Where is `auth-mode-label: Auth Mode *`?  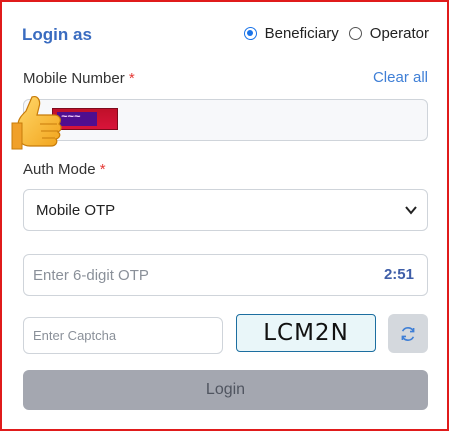 auth-mode-label: Auth Mode * is located at coordinates (64, 169).